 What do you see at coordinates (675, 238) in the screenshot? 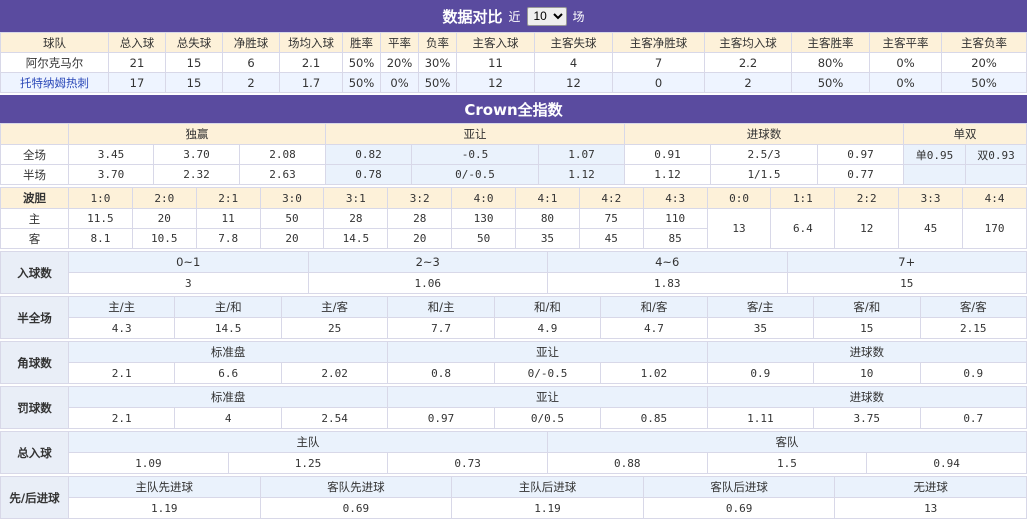
I see `cs-away-odds: 85` at bounding box center [675, 238].